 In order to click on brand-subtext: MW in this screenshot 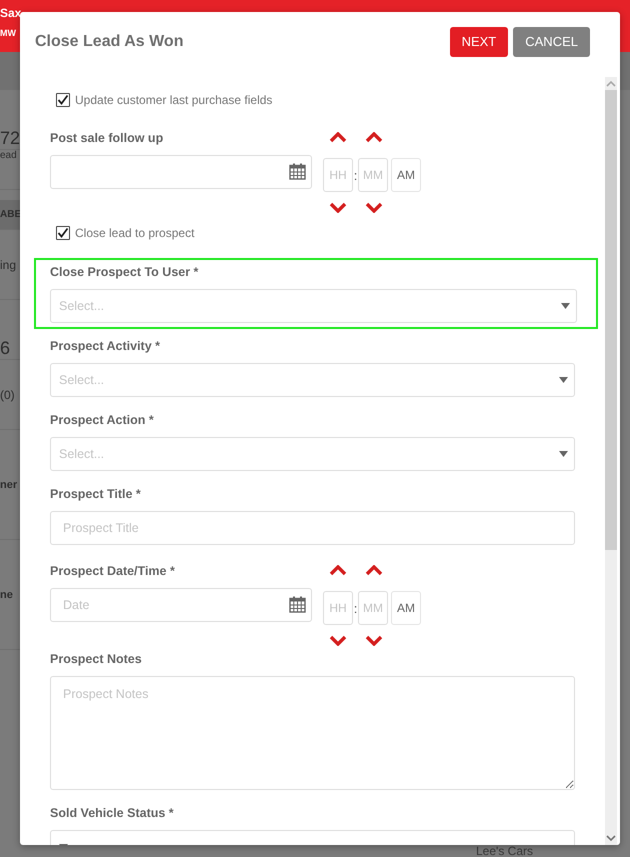, I will do `click(8, 33)`.